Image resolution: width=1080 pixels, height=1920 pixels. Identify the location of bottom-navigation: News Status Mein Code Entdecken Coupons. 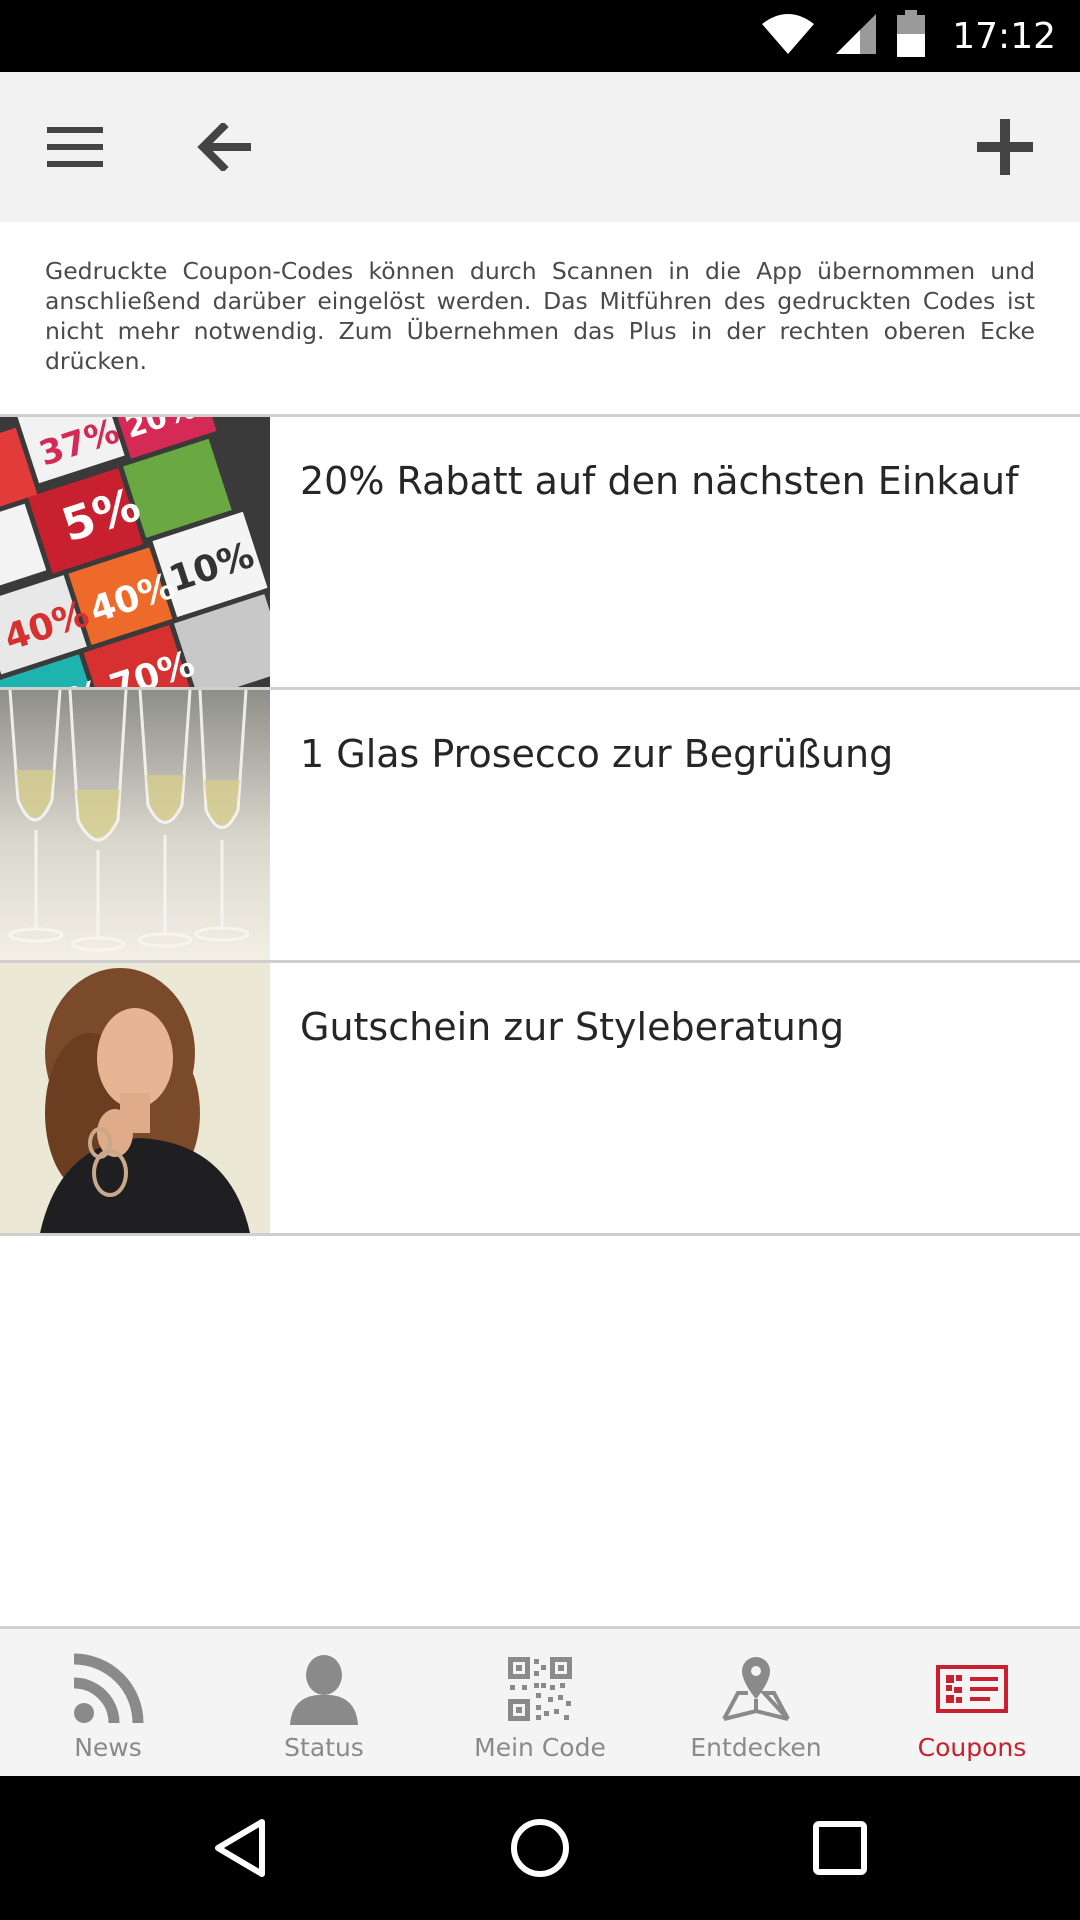
(540, 1701).